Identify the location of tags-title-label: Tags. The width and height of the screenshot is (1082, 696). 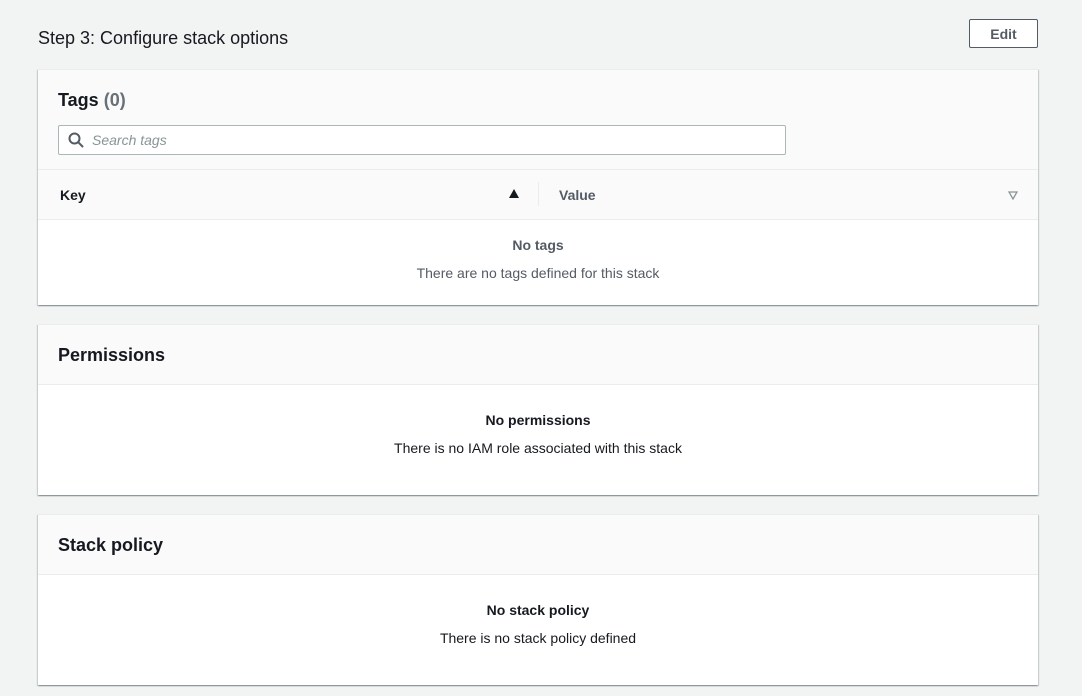
(78, 100).